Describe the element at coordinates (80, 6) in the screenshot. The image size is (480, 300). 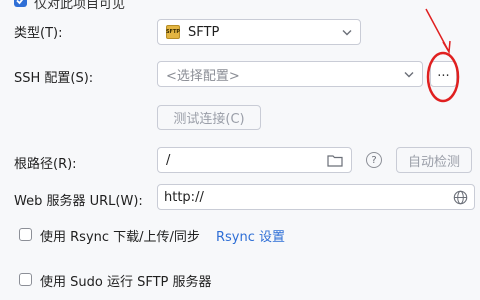
I see `top-visibility-label: 仅对此项目可见` at that location.